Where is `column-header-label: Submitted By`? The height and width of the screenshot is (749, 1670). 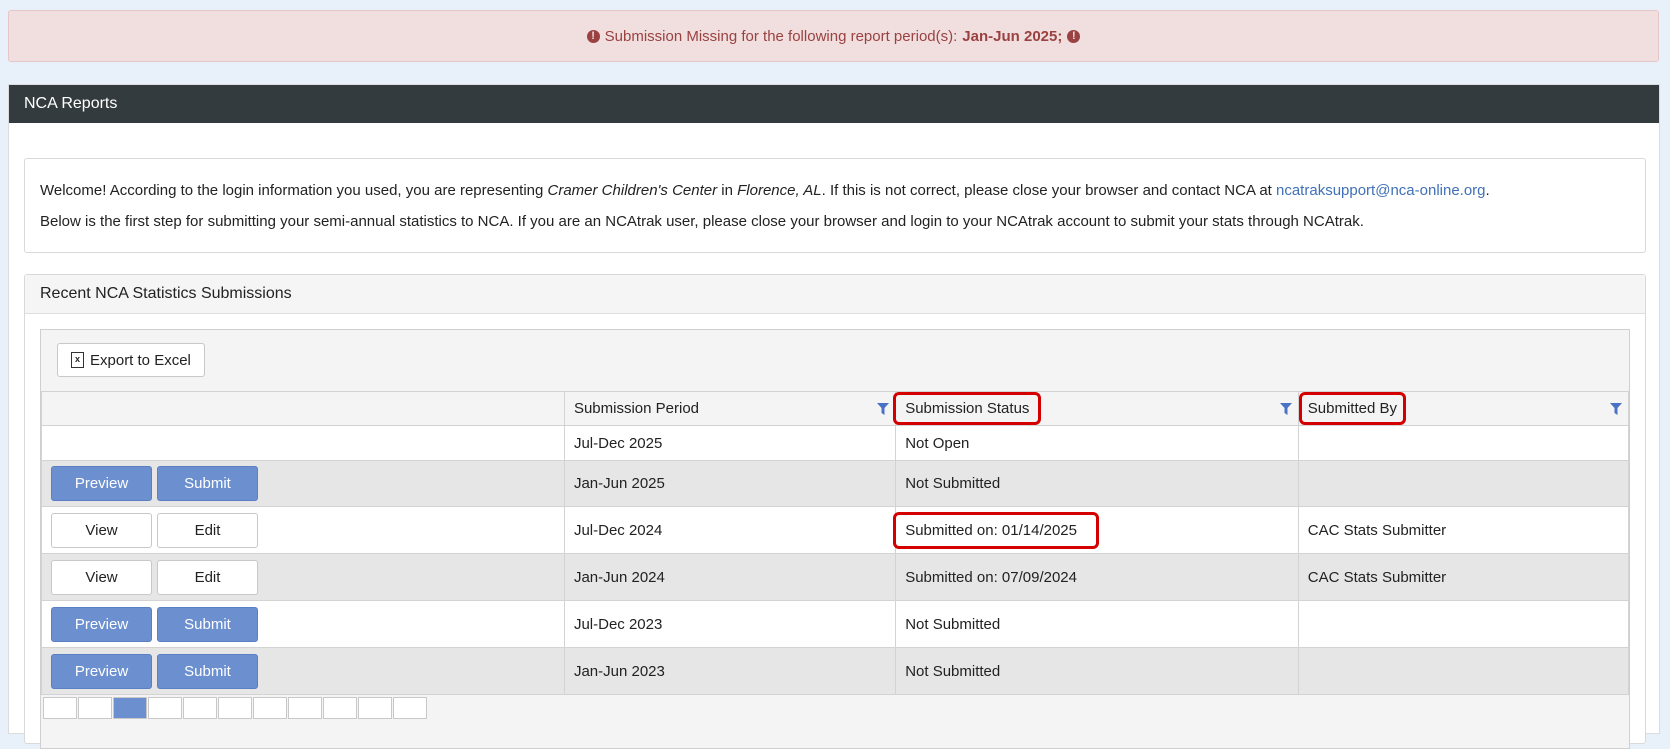
column-header-label: Submitted By is located at coordinates (1352, 408).